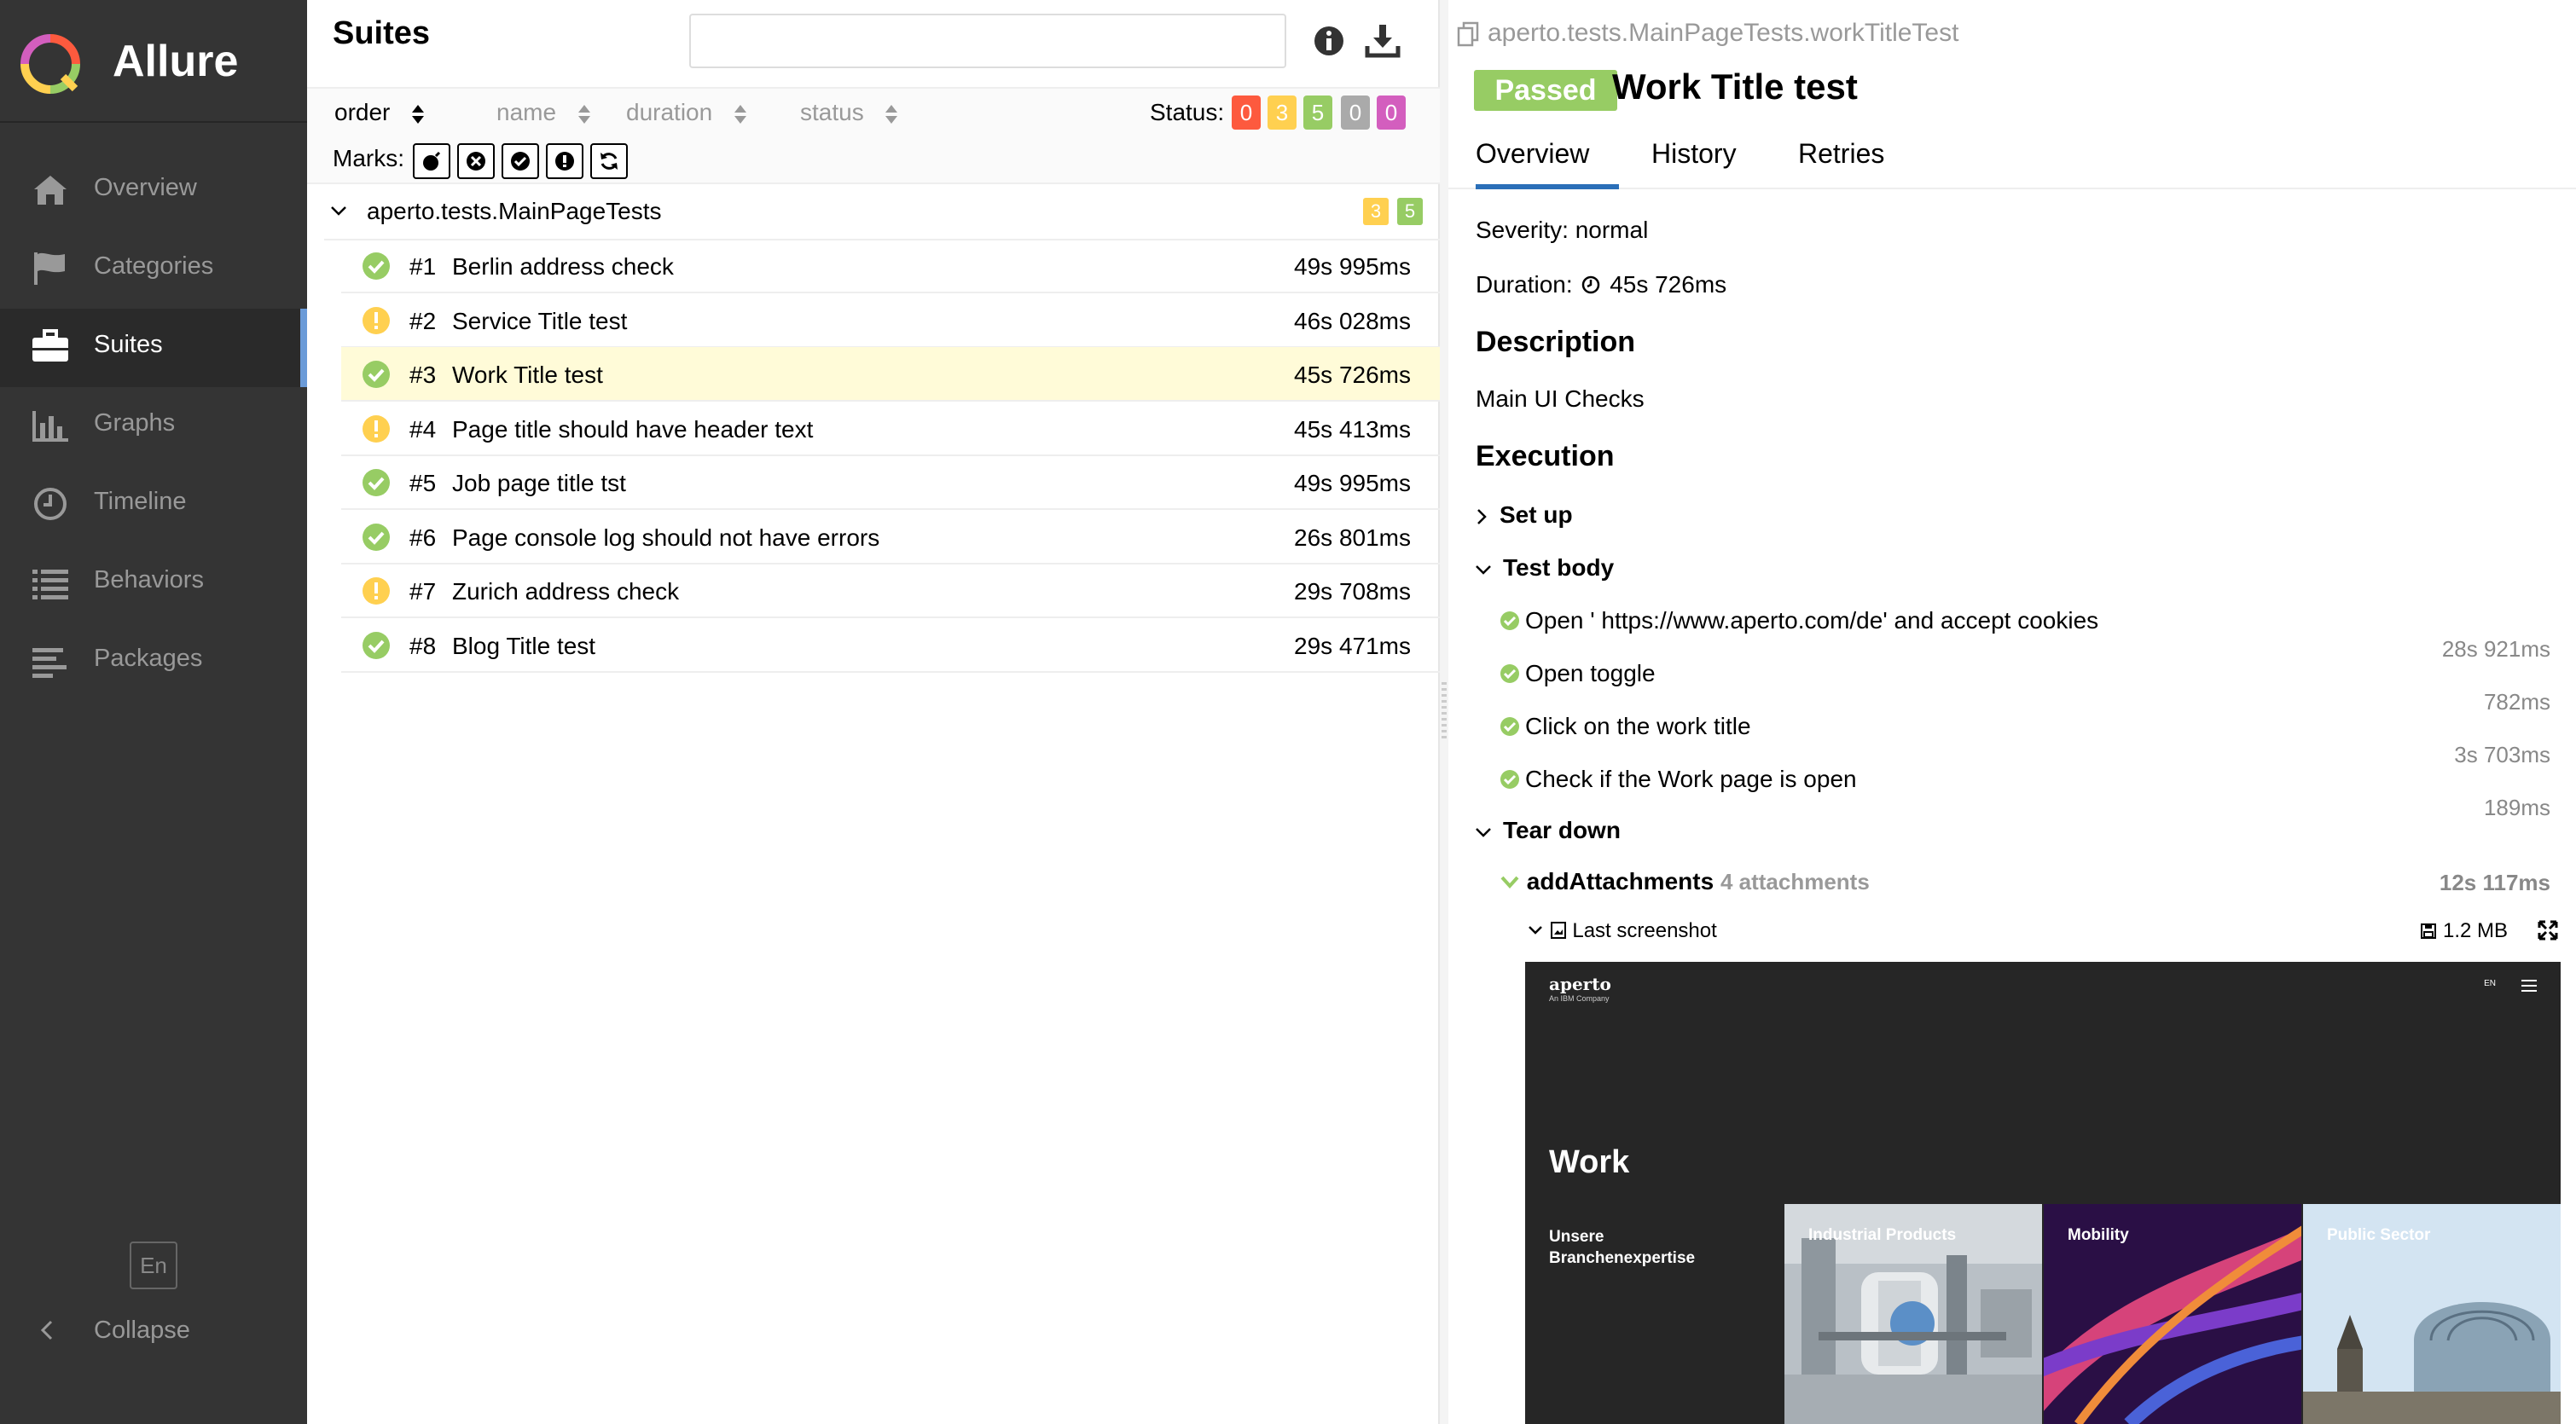  What do you see at coordinates (1678, 779) in the screenshot?
I see `step-row: Check if the Work page is open` at bounding box center [1678, 779].